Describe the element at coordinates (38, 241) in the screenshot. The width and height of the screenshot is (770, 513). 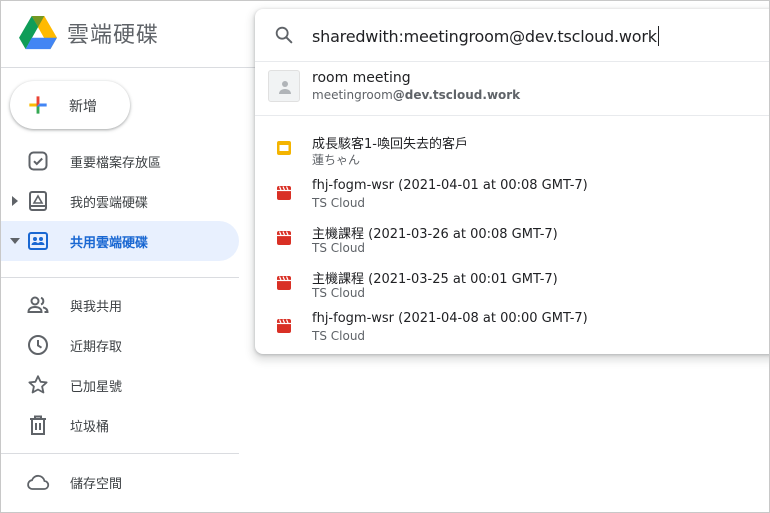
I see `shared-drives-icon` at that location.